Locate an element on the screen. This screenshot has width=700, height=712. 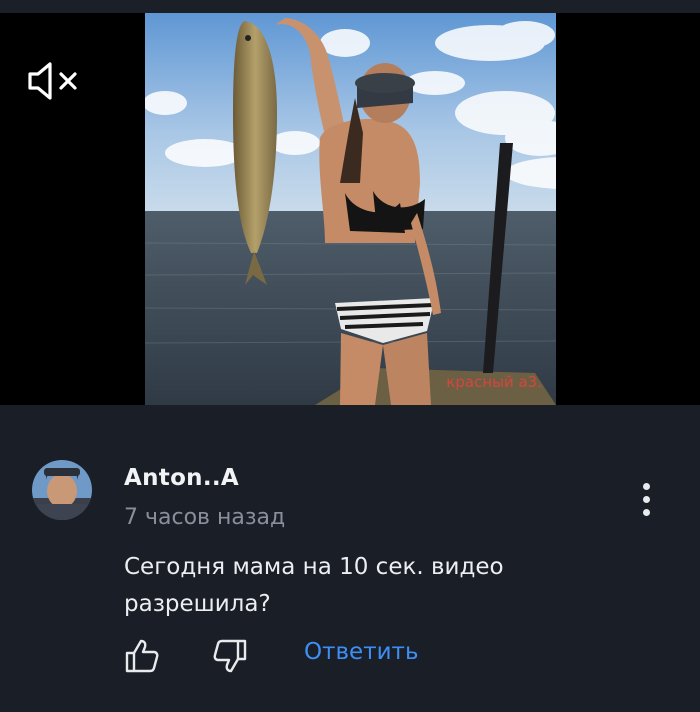
more-vertical-icon is located at coordinates (646, 499).